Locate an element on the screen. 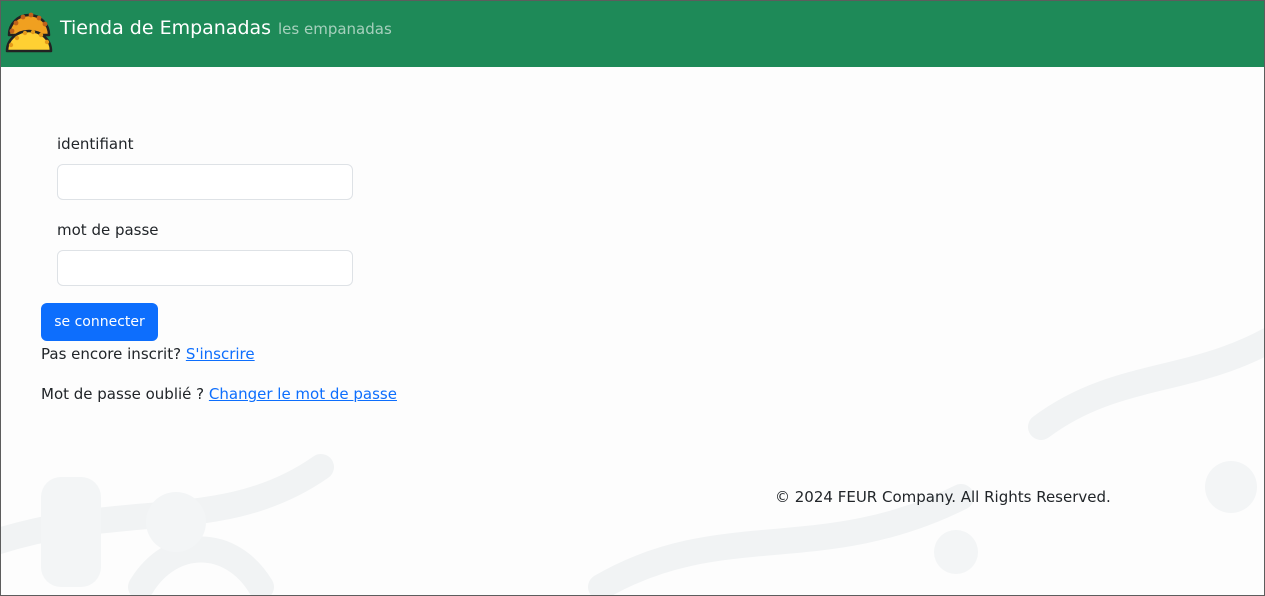 Image resolution: width=1265 pixels, height=596 pixels. signup-link: S'inscrire is located at coordinates (220, 354).